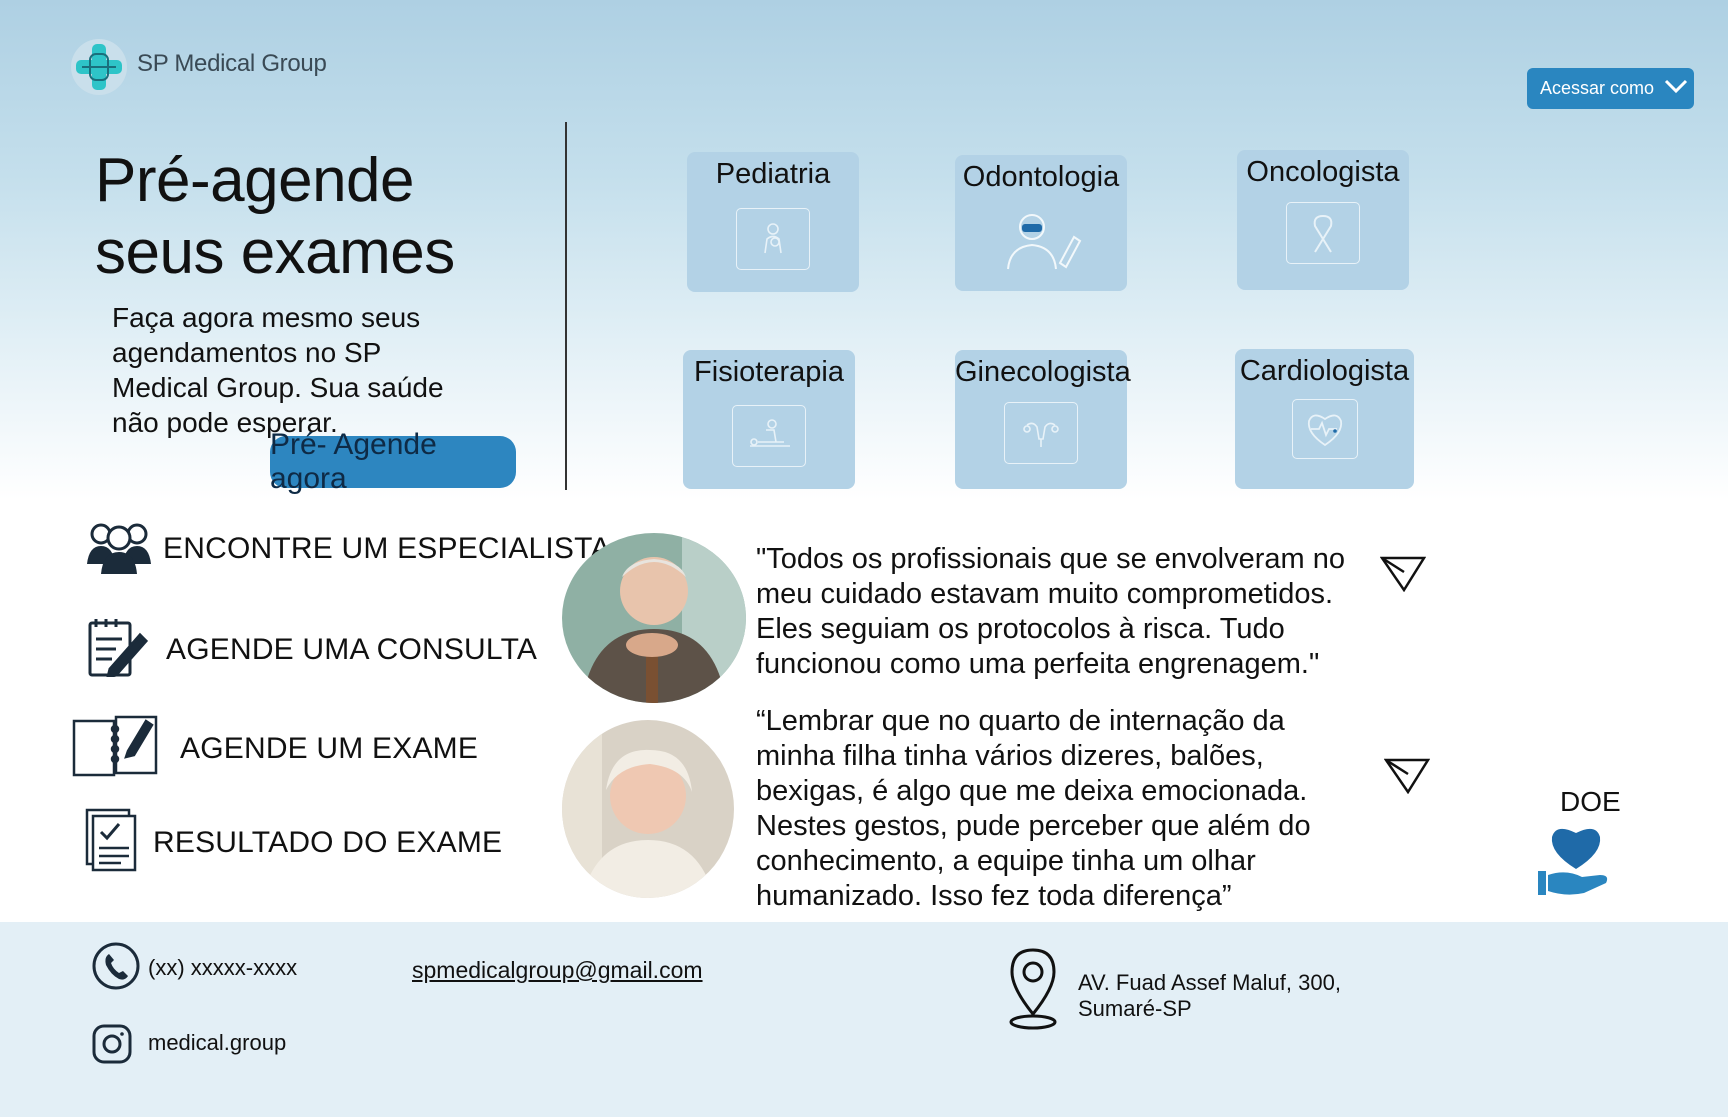 This screenshot has width=1728, height=1117. Describe the element at coordinates (217, 1043) in the screenshot. I see `instagram-handle: medical.group` at that location.